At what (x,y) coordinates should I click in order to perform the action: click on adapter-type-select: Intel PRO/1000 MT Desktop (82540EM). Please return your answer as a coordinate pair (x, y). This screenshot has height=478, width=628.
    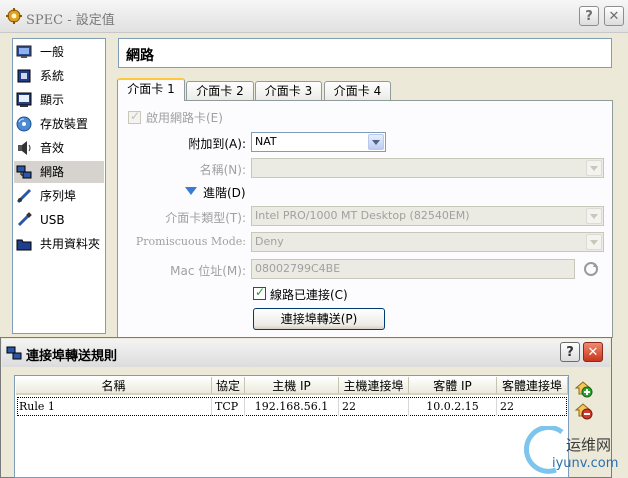
    Looking at the image, I should click on (427, 216).